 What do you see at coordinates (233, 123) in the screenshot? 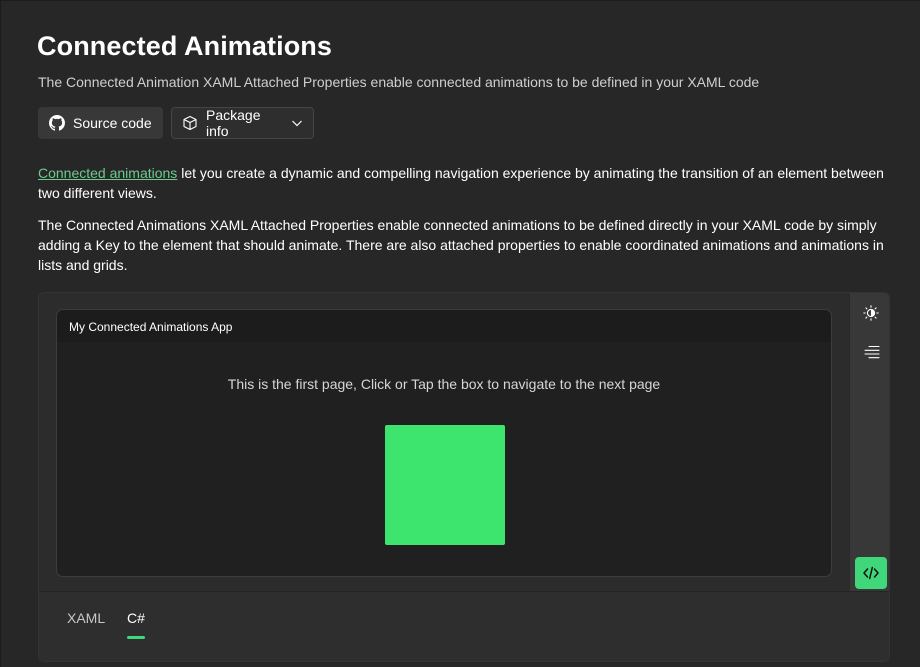
I see `package-info-label: Package info` at bounding box center [233, 123].